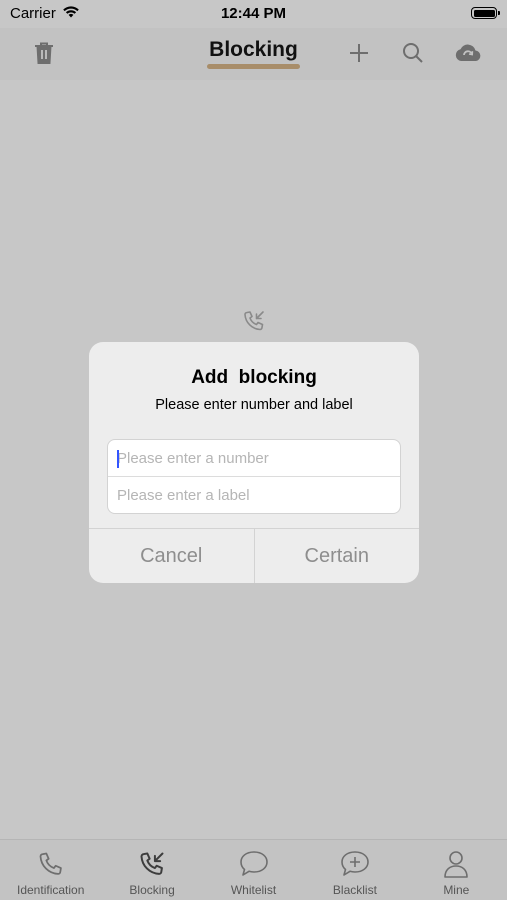 Image resolution: width=507 pixels, height=900 pixels. I want to click on plus-icon, so click(359, 53).